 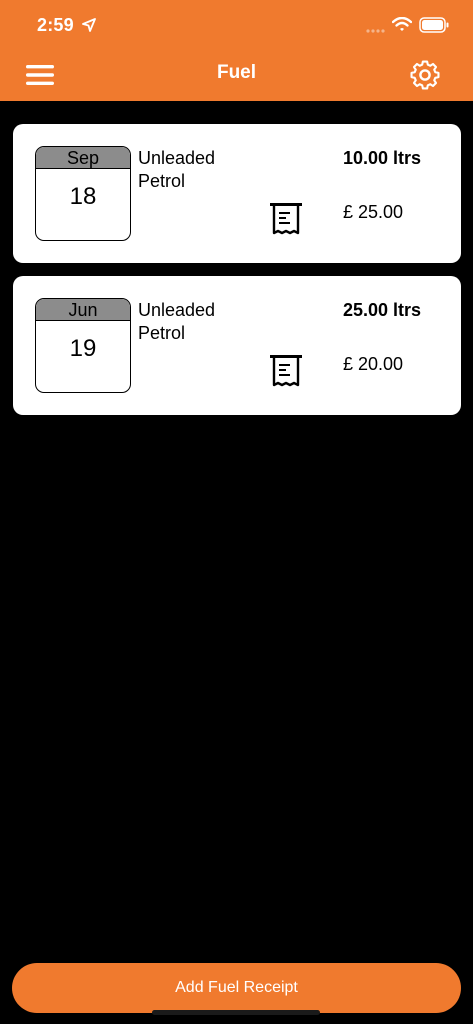 What do you see at coordinates (55, 25) in the screenshot?
I see `status-time: 2:59` at bounding box center [55, 25].